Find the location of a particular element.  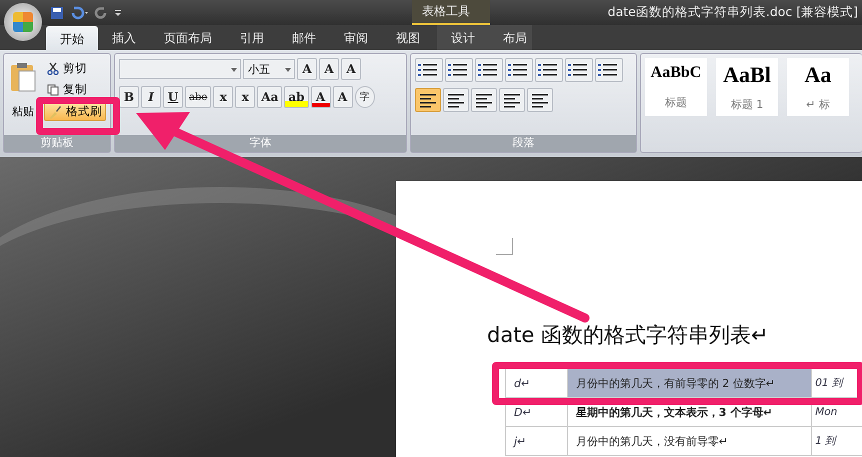

customize-icon is located at coordinates (118, 13).